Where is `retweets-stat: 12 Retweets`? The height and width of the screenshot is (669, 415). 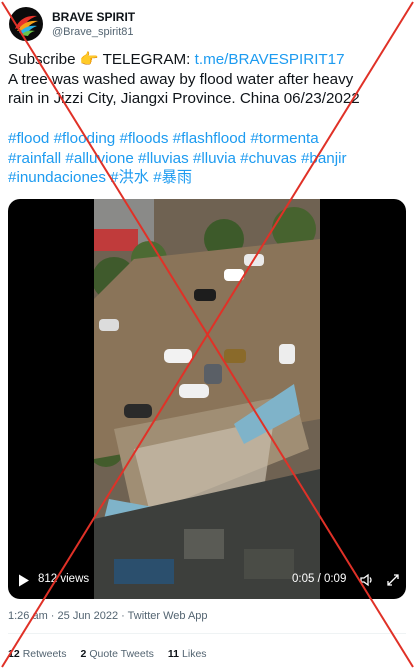
retweets-stat: 12 Retweets is located at coordinates (37, 654).